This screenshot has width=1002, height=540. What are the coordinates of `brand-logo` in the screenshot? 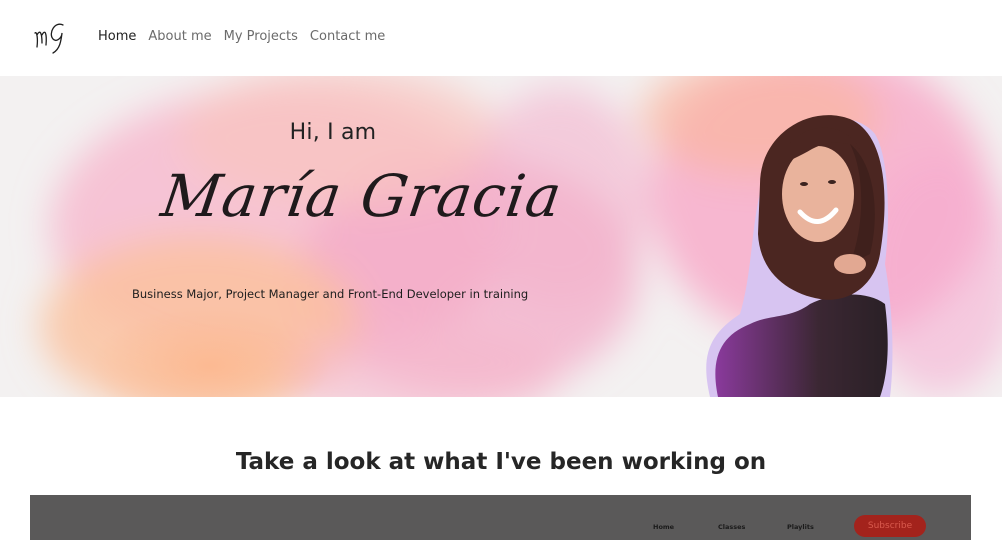 It's located at (50, 37).